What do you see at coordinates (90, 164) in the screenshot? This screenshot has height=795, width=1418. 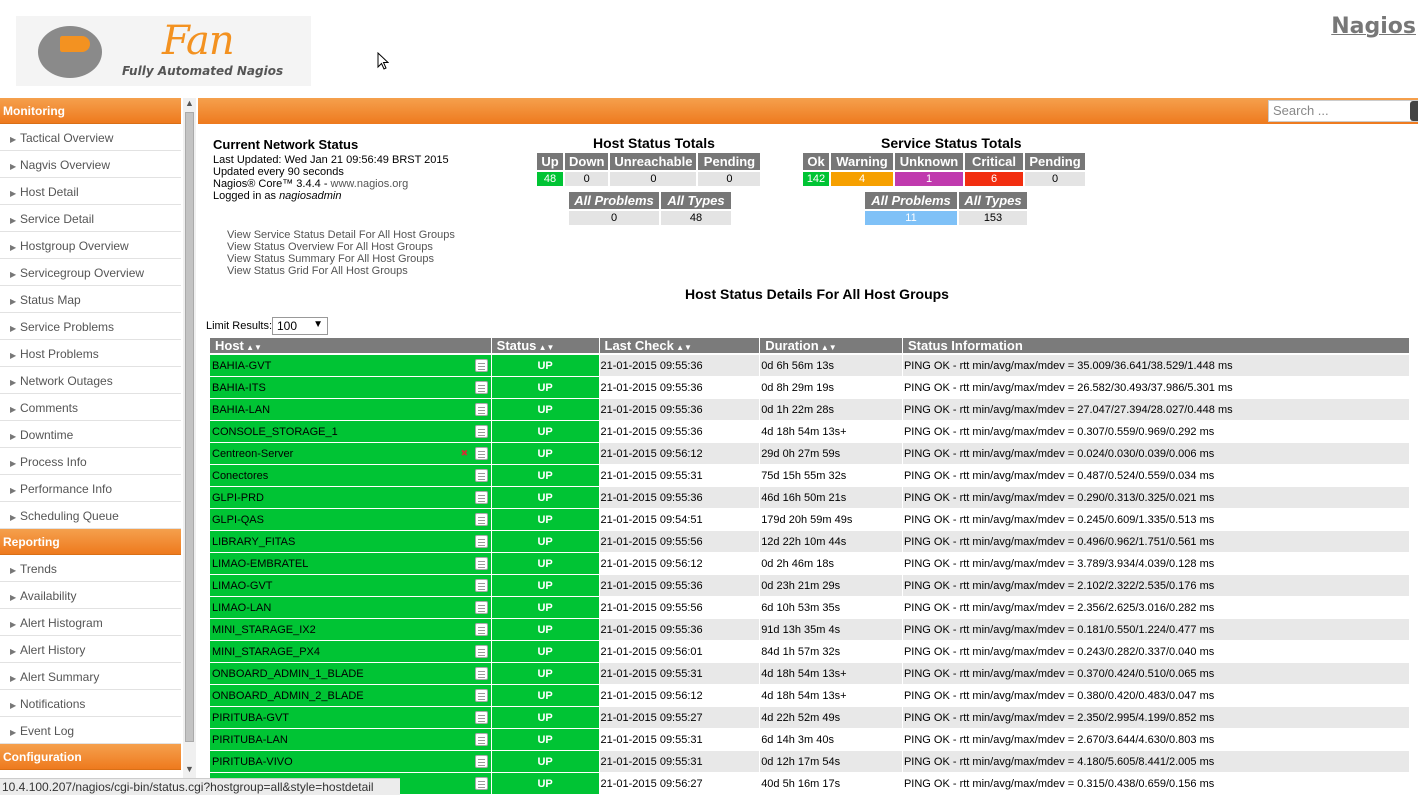 I see `sidebar-item-nagvis-overview: ▶ Nagvis Overview` at bounding box center [90, 164].